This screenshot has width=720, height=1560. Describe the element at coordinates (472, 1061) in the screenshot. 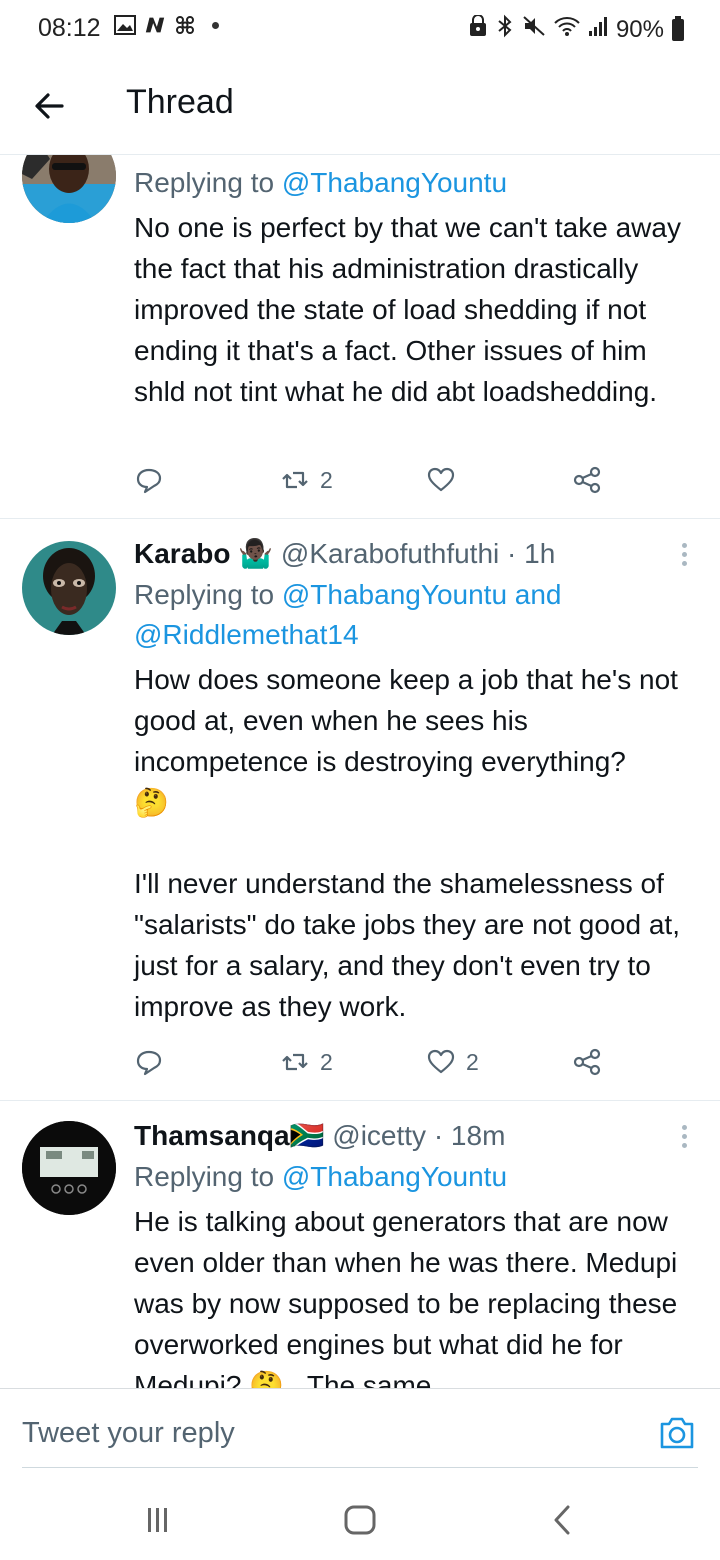

I see `like-count: 2` at that location.